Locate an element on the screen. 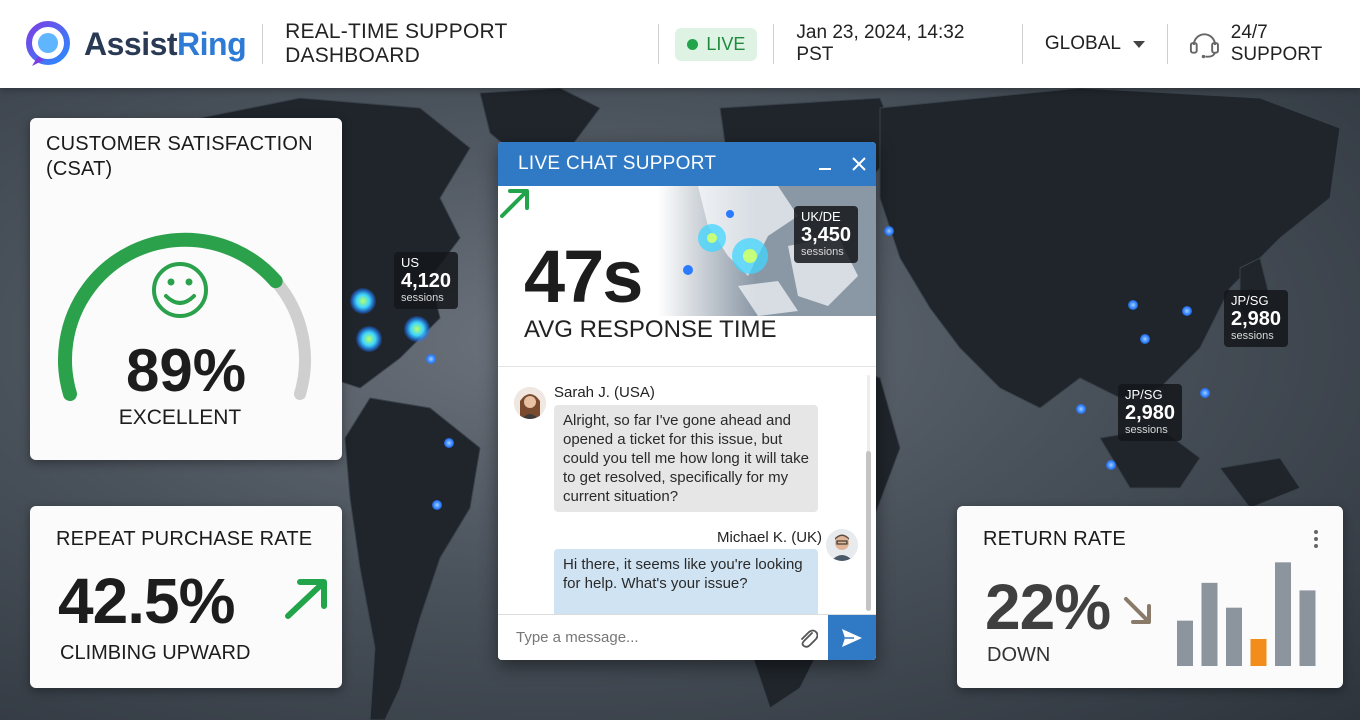 The image size is (1360, 720). avg-response-value: 47s is located at coordinates (583, 276).